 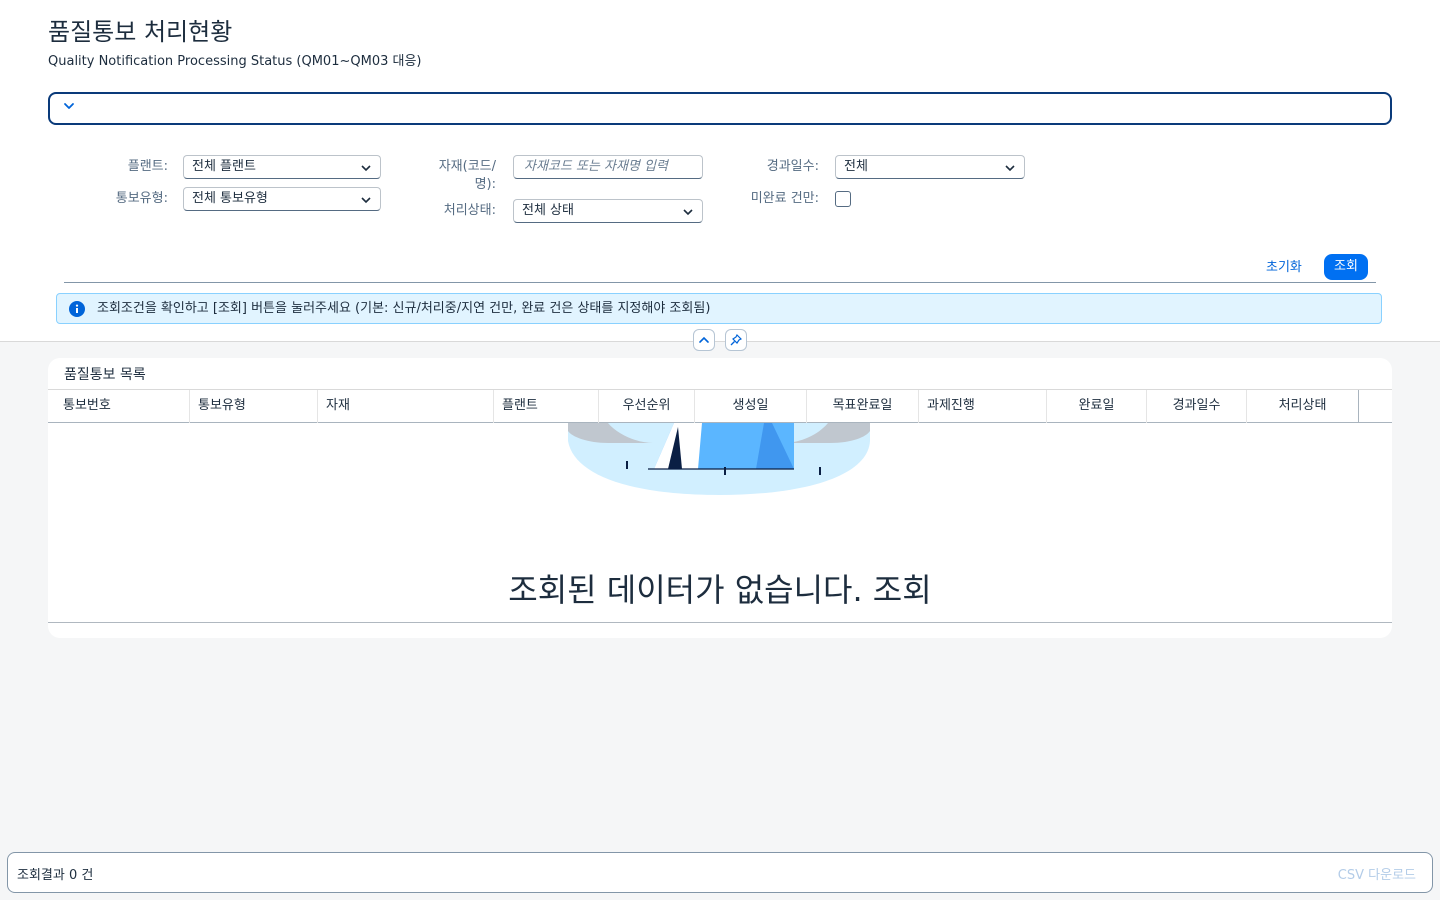 I want to click on column-header: 완료일, so click(x=1097, y=406).